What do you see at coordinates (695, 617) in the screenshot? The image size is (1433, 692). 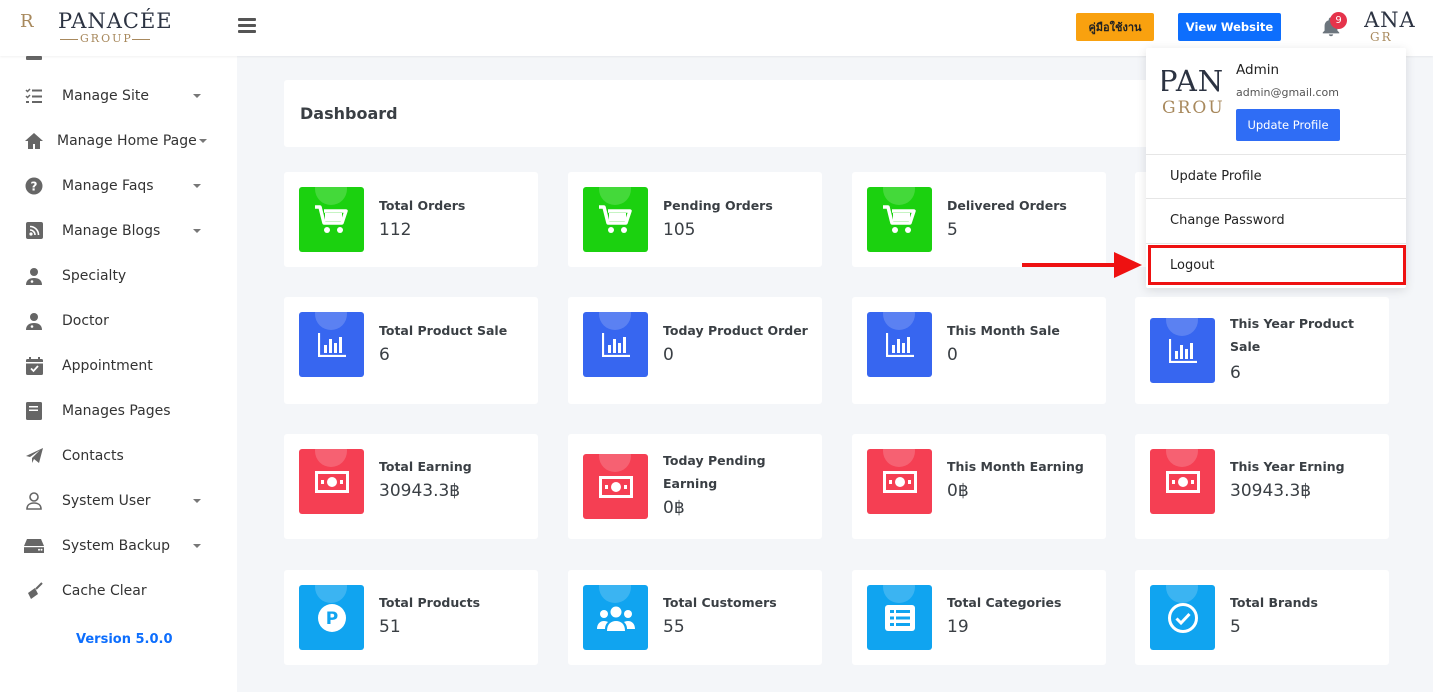 I see `stat-card-total-customers: Total Customers 55` at bounding box center [695, 617].